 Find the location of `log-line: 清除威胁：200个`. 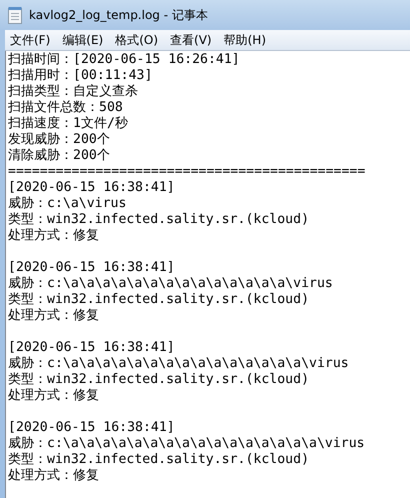

log-line: 清除威胁：200个 is located at coordinates (59, 156).